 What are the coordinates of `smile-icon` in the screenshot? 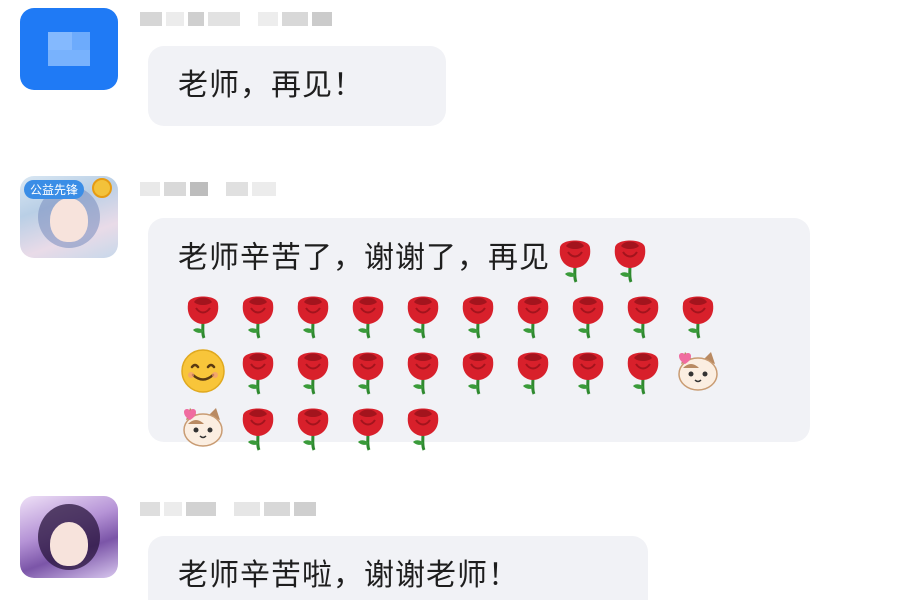 It's located at (203, 371).